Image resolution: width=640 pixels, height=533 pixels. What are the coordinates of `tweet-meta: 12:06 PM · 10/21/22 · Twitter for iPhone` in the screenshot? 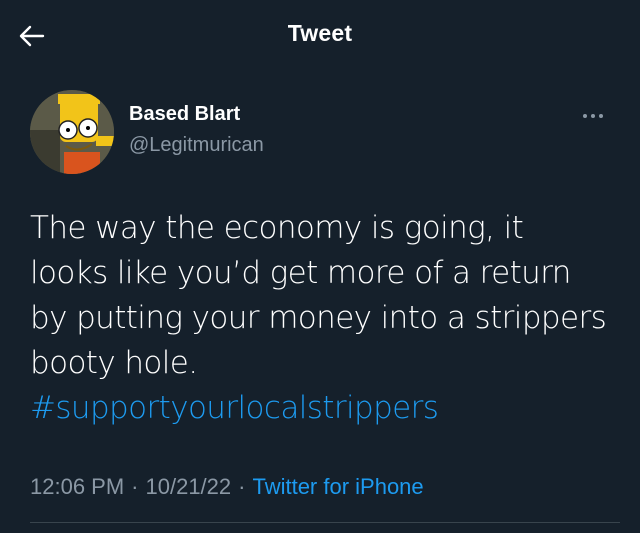 It's located at (227, 487).